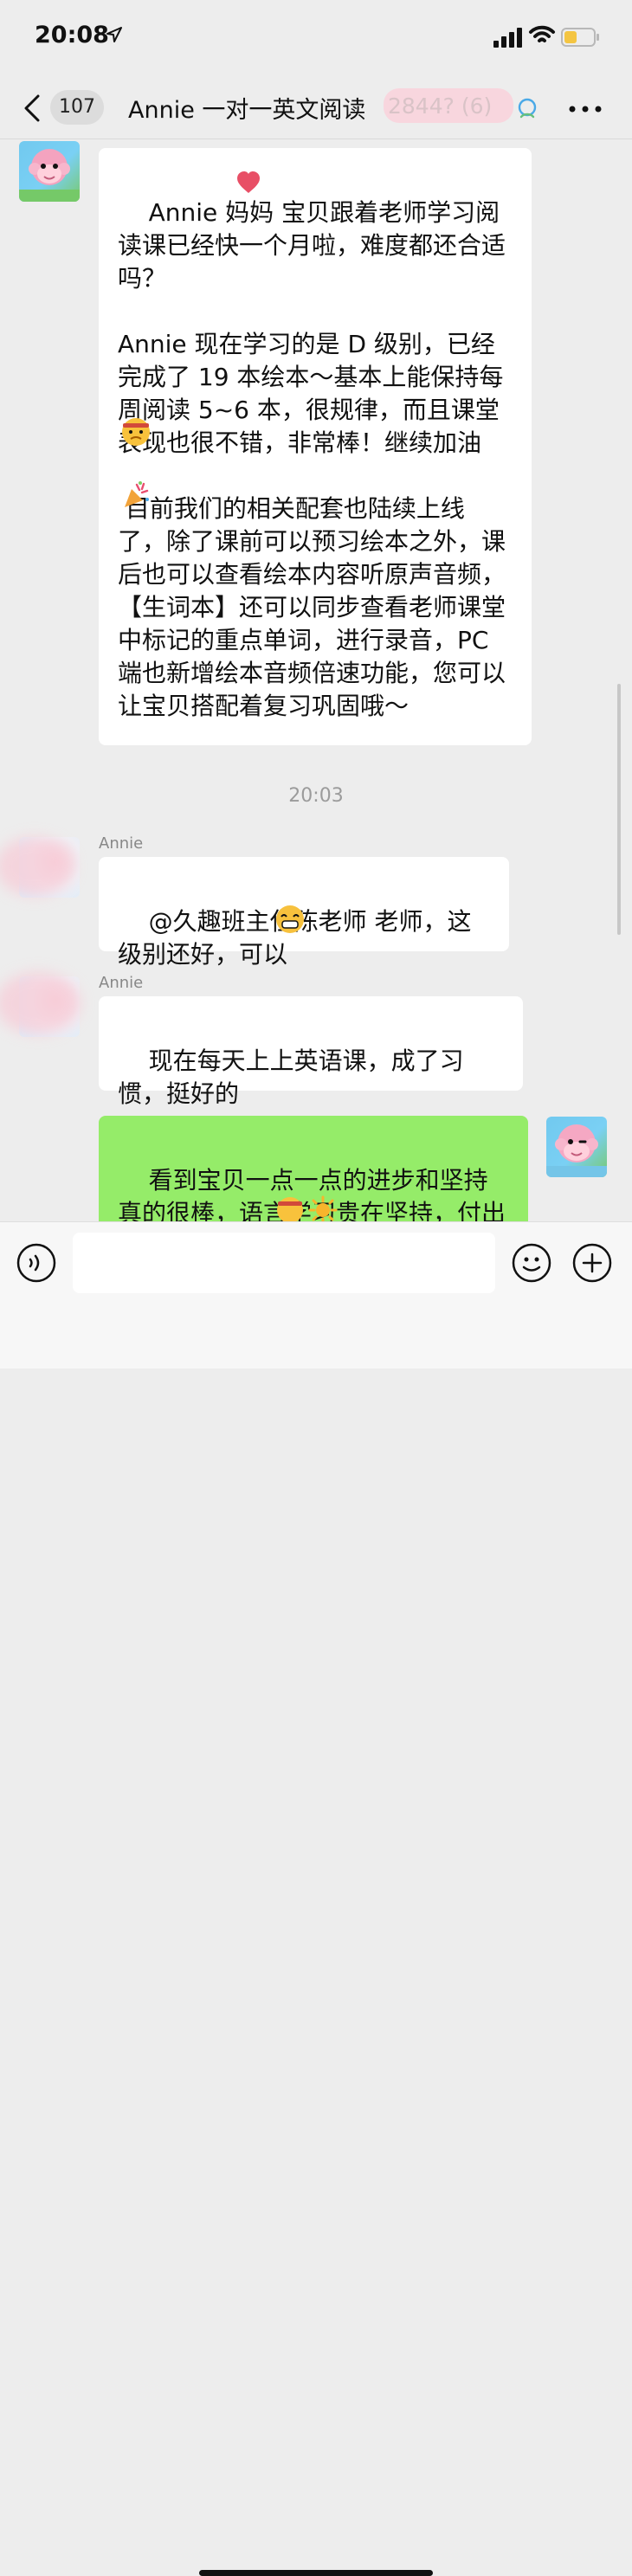  What do you see at coordinates (72, 35) in the screenshot?
I see `status-time: 20:08` at bounding box center [72, 35].